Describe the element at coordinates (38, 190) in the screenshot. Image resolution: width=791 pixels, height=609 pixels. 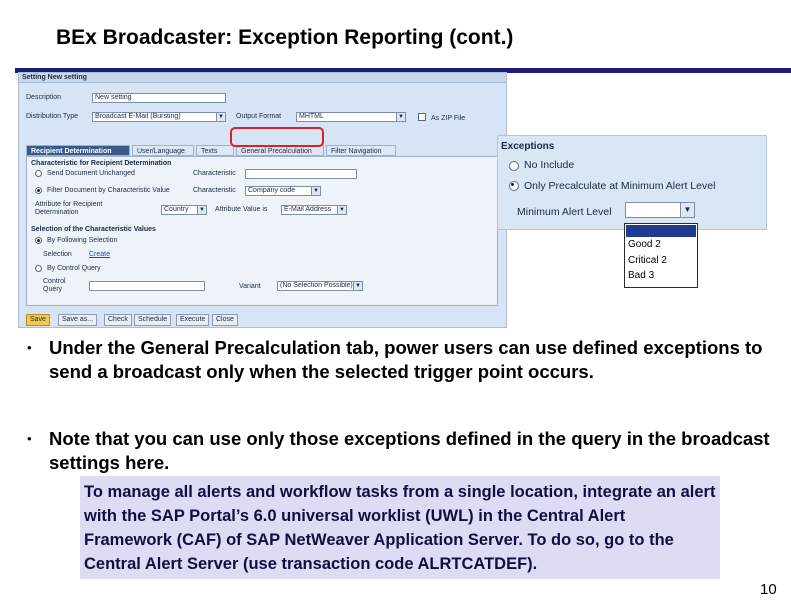
I see `filter-by-value-radio` at that location.